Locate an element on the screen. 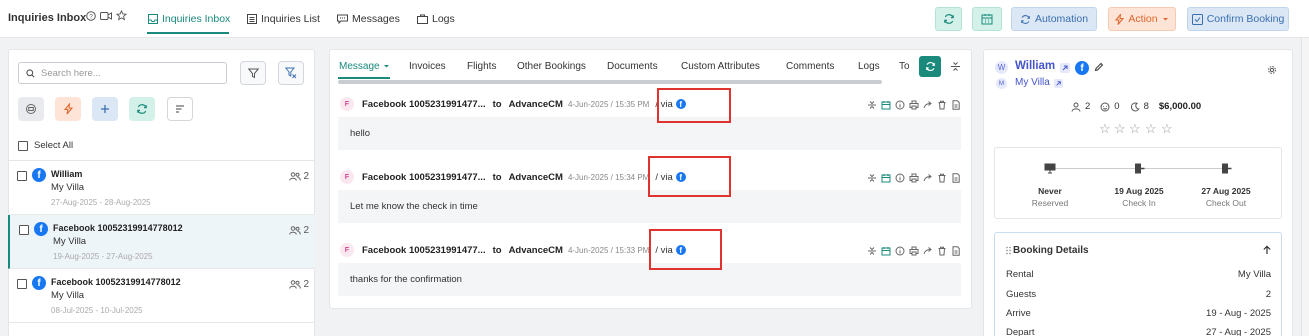 This screenshot has height=336, width=1309. detail-label: Guests is located at coordinates (1021, 294).